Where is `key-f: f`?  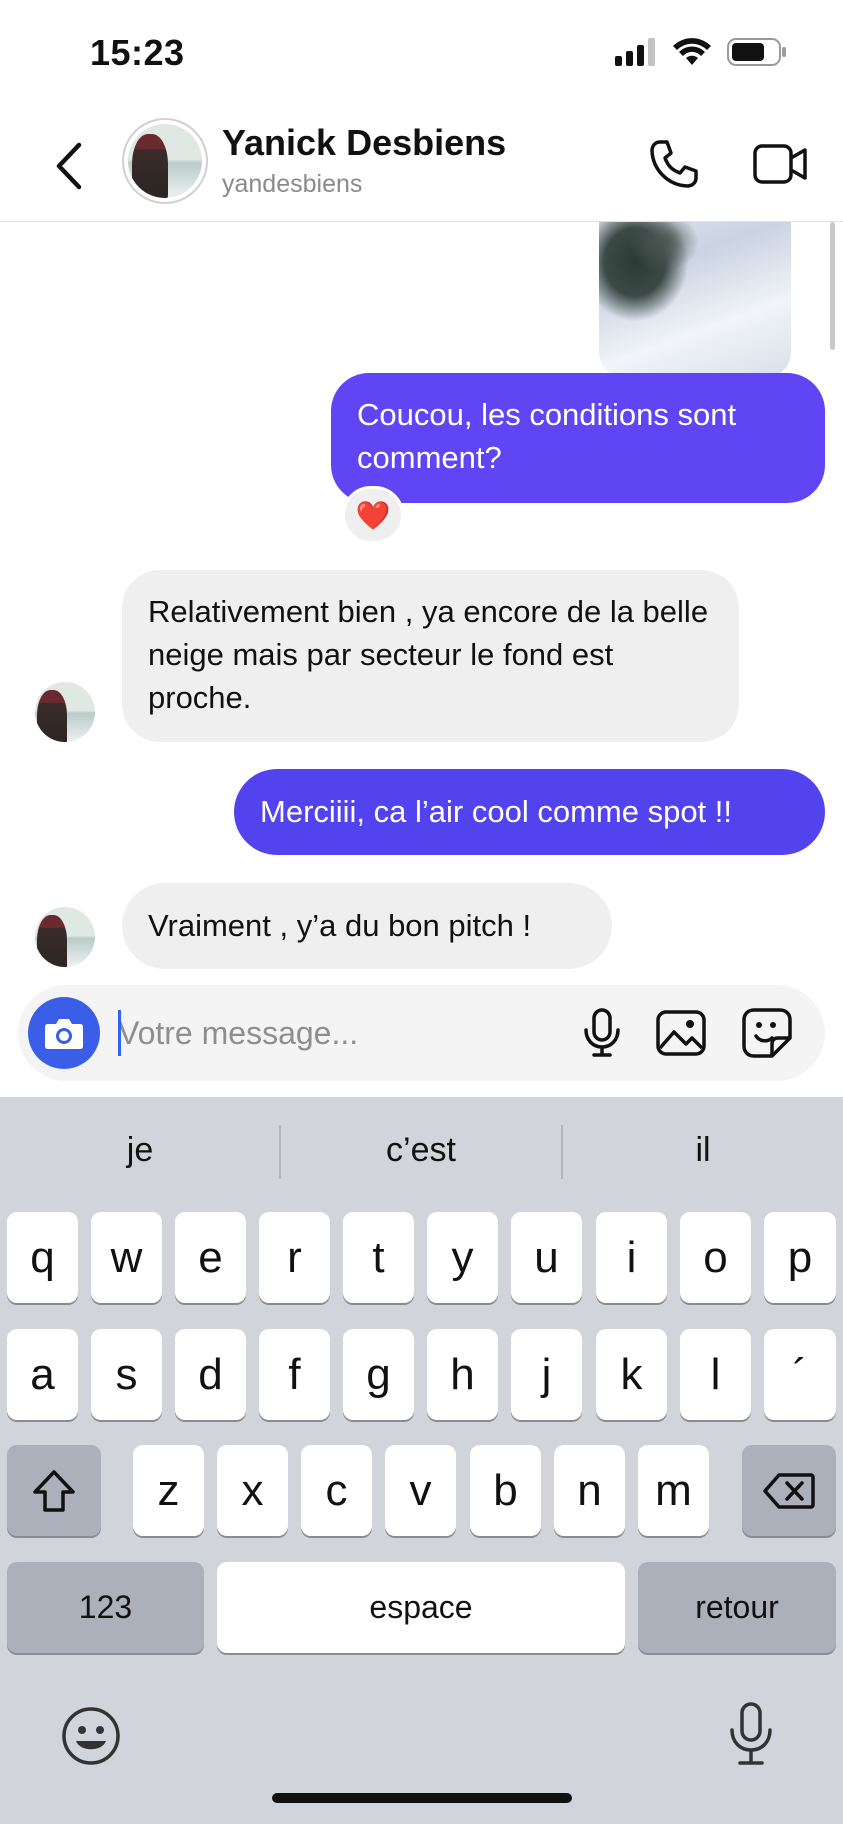 key-f: f is located at coordinates (294, 1374).